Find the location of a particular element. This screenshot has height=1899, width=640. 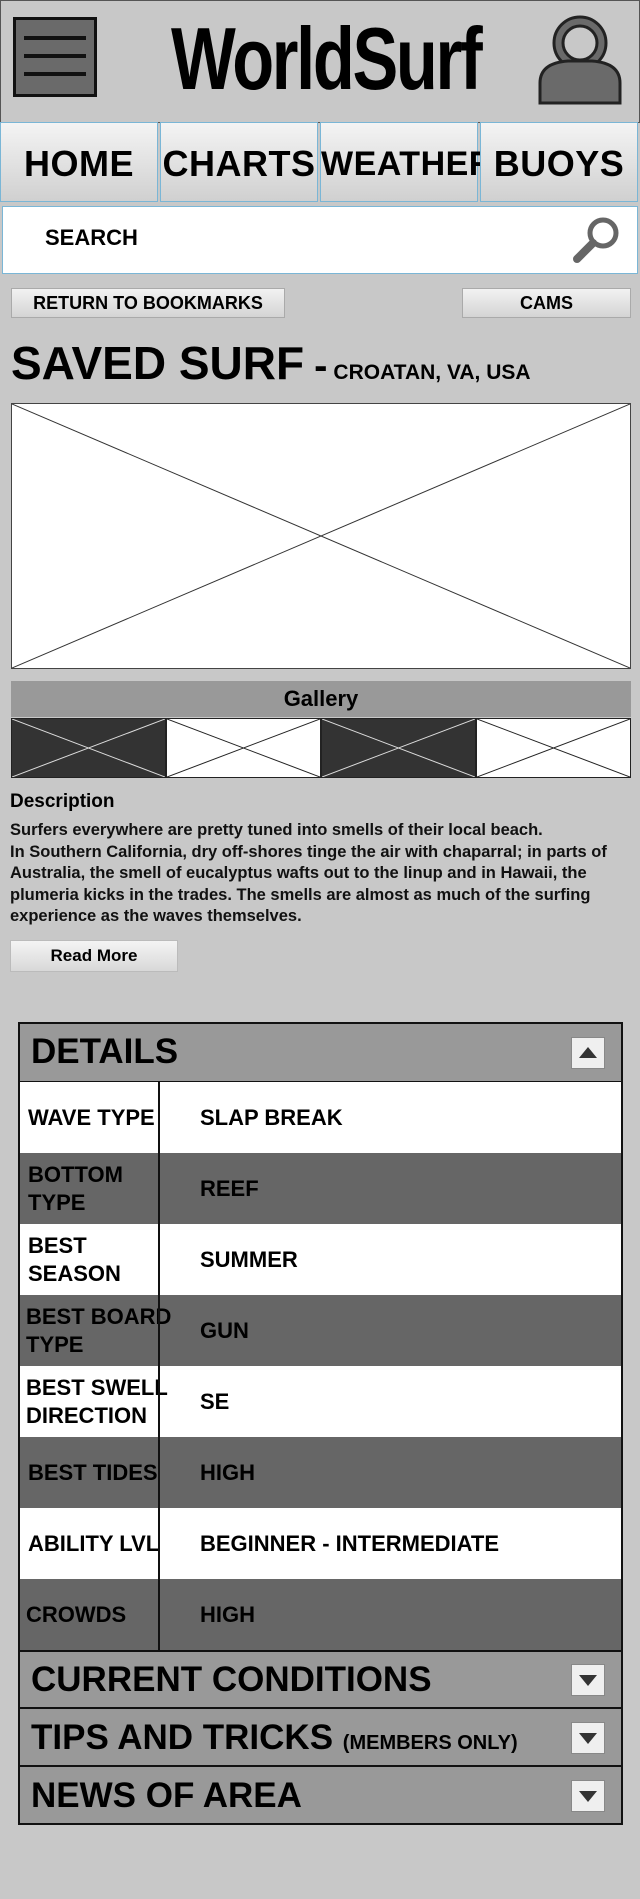

app-header: WorldSurf is located at coordinates (320, 61).